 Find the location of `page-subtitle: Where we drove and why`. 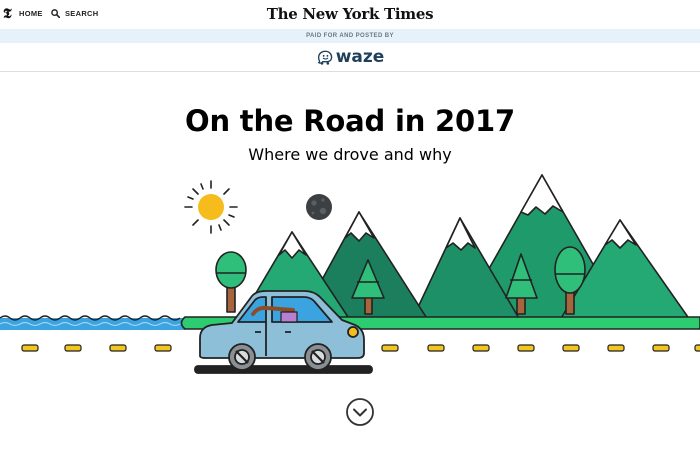

page-subtitle: Where we drove and why is located at coordinates (350, 154).